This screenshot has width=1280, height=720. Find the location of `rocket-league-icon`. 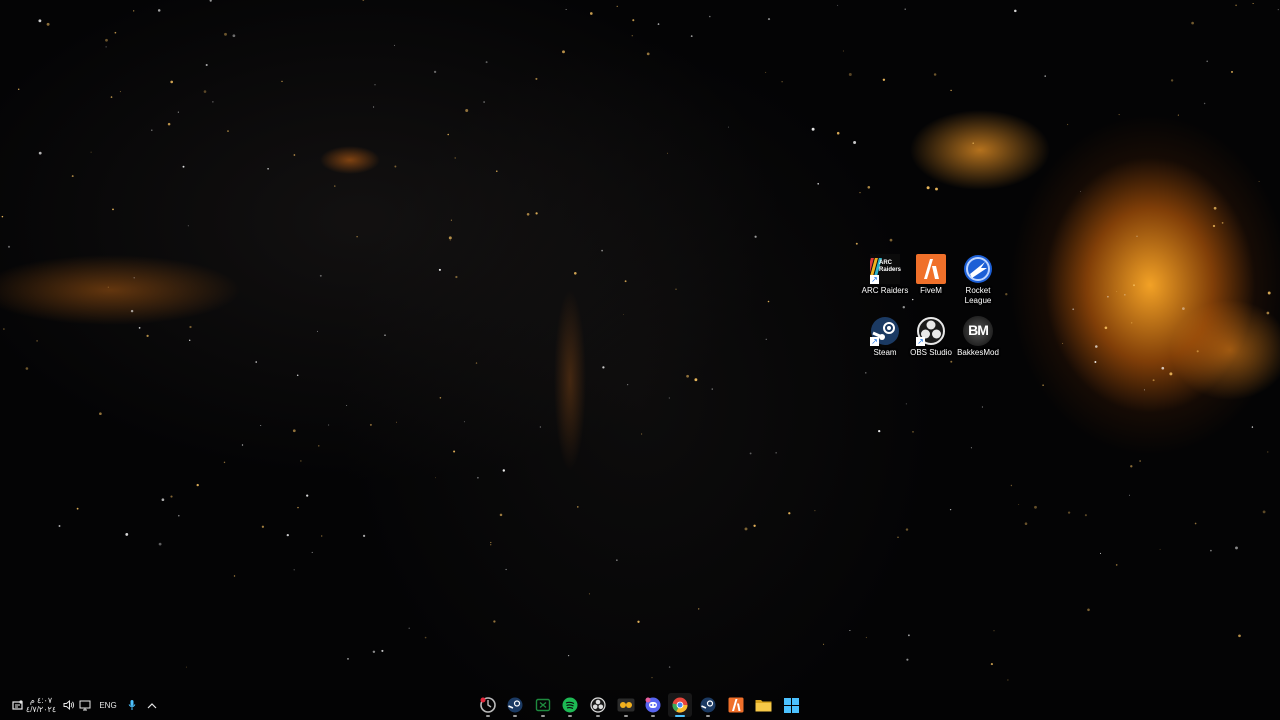

rocket-league-icon is located at coordinates (978, 269).